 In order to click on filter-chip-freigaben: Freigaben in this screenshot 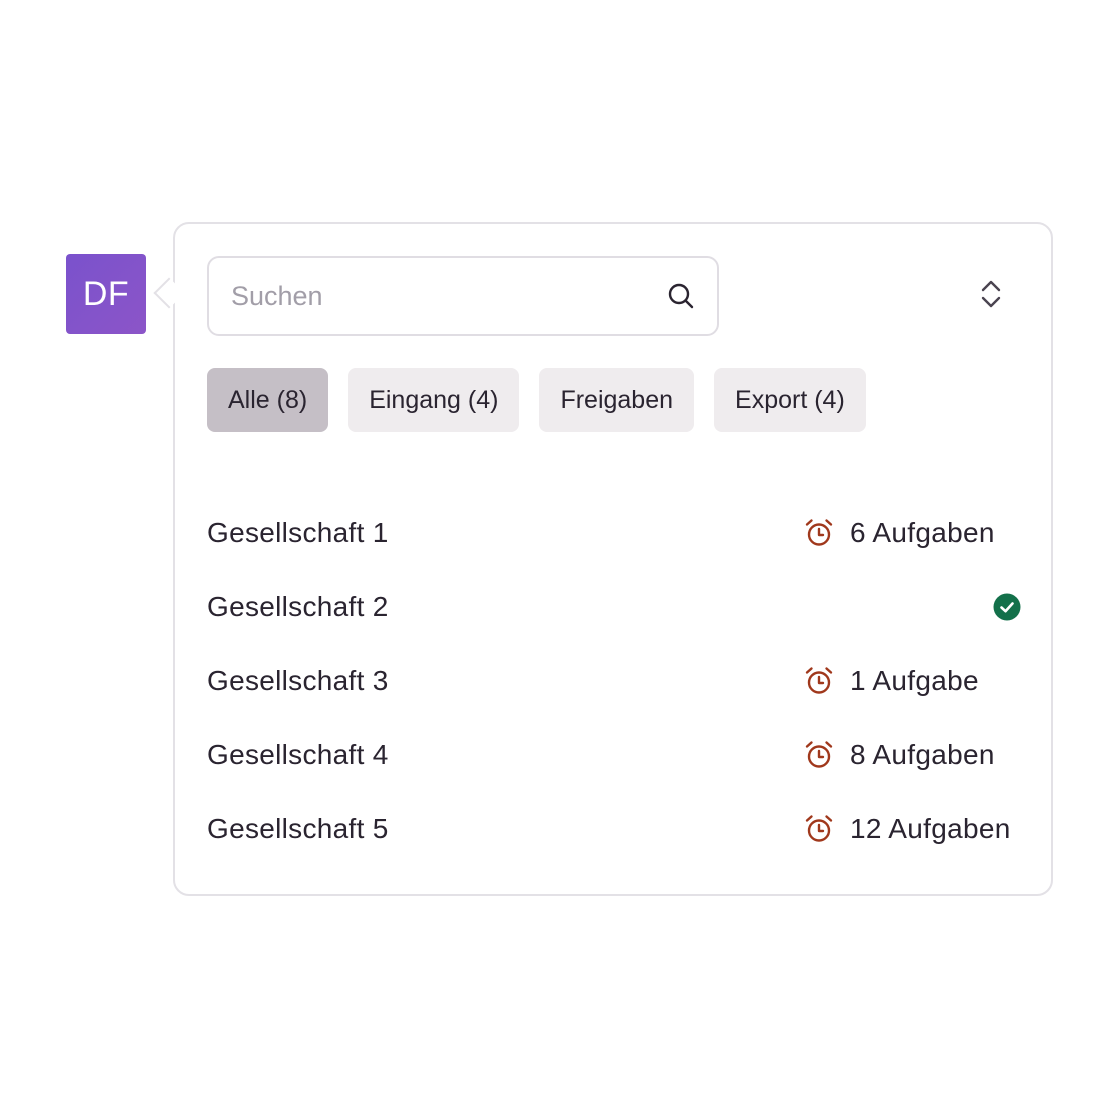, I will do `click(617, 400)`.